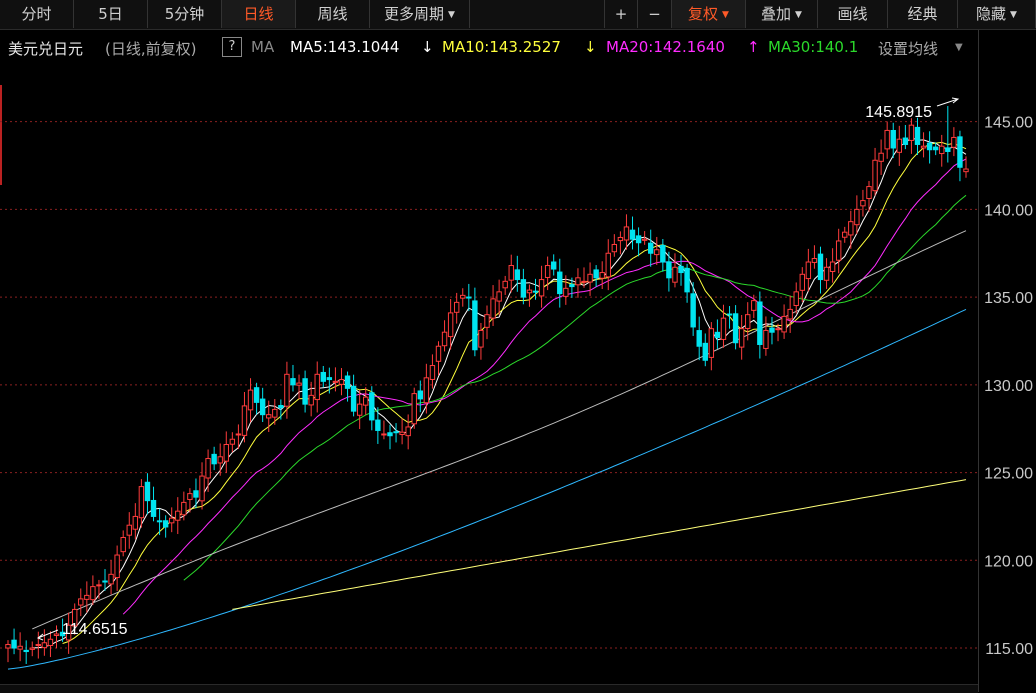 The height and width of the screenshot is (693, 1036). I want to click on high-annotation: 145.8915, so click(898, 112).